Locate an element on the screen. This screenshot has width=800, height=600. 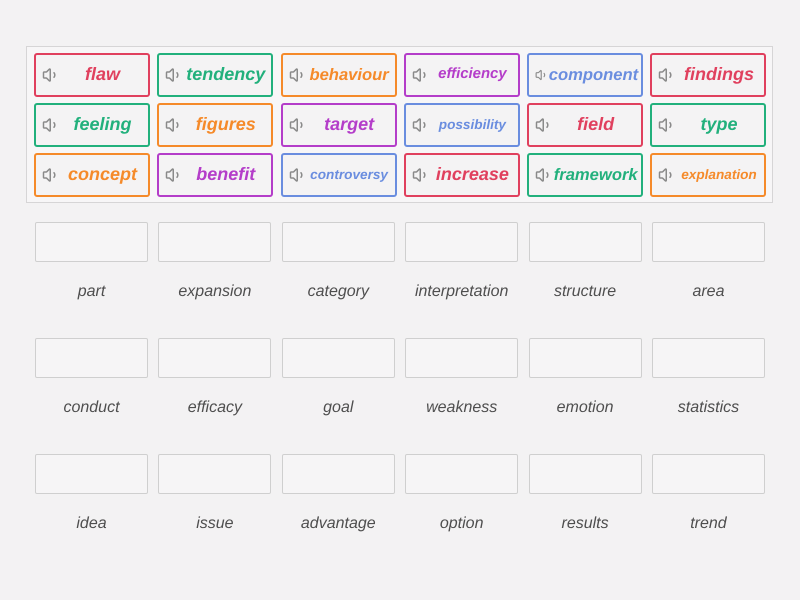
word-tile: behaviour is located at coordinates (338, 75).